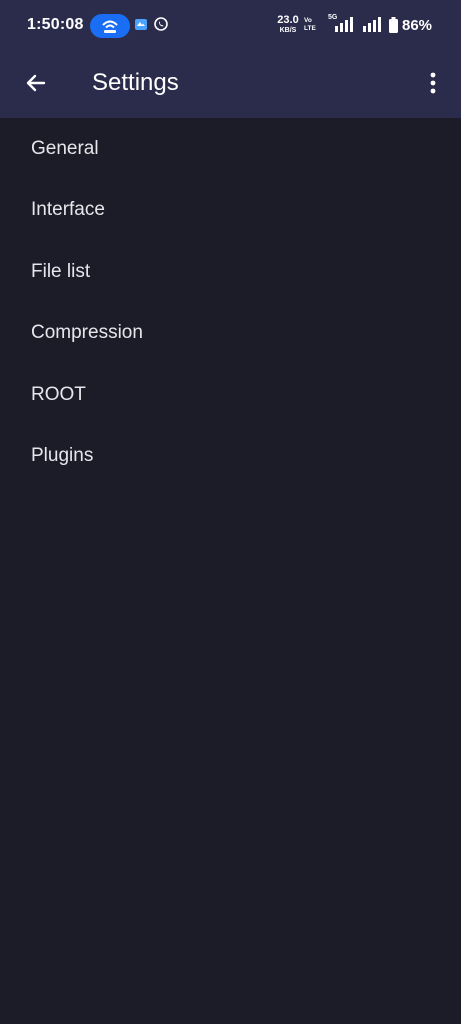 This screenshot has height=1024, width=461. I want to click on signal-strength-2-icon, so click(372, 24).